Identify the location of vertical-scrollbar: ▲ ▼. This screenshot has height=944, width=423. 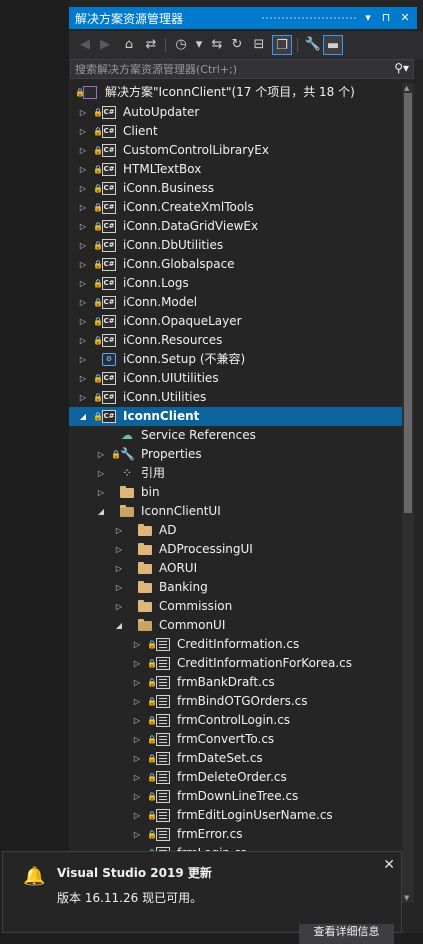
(408, 493).